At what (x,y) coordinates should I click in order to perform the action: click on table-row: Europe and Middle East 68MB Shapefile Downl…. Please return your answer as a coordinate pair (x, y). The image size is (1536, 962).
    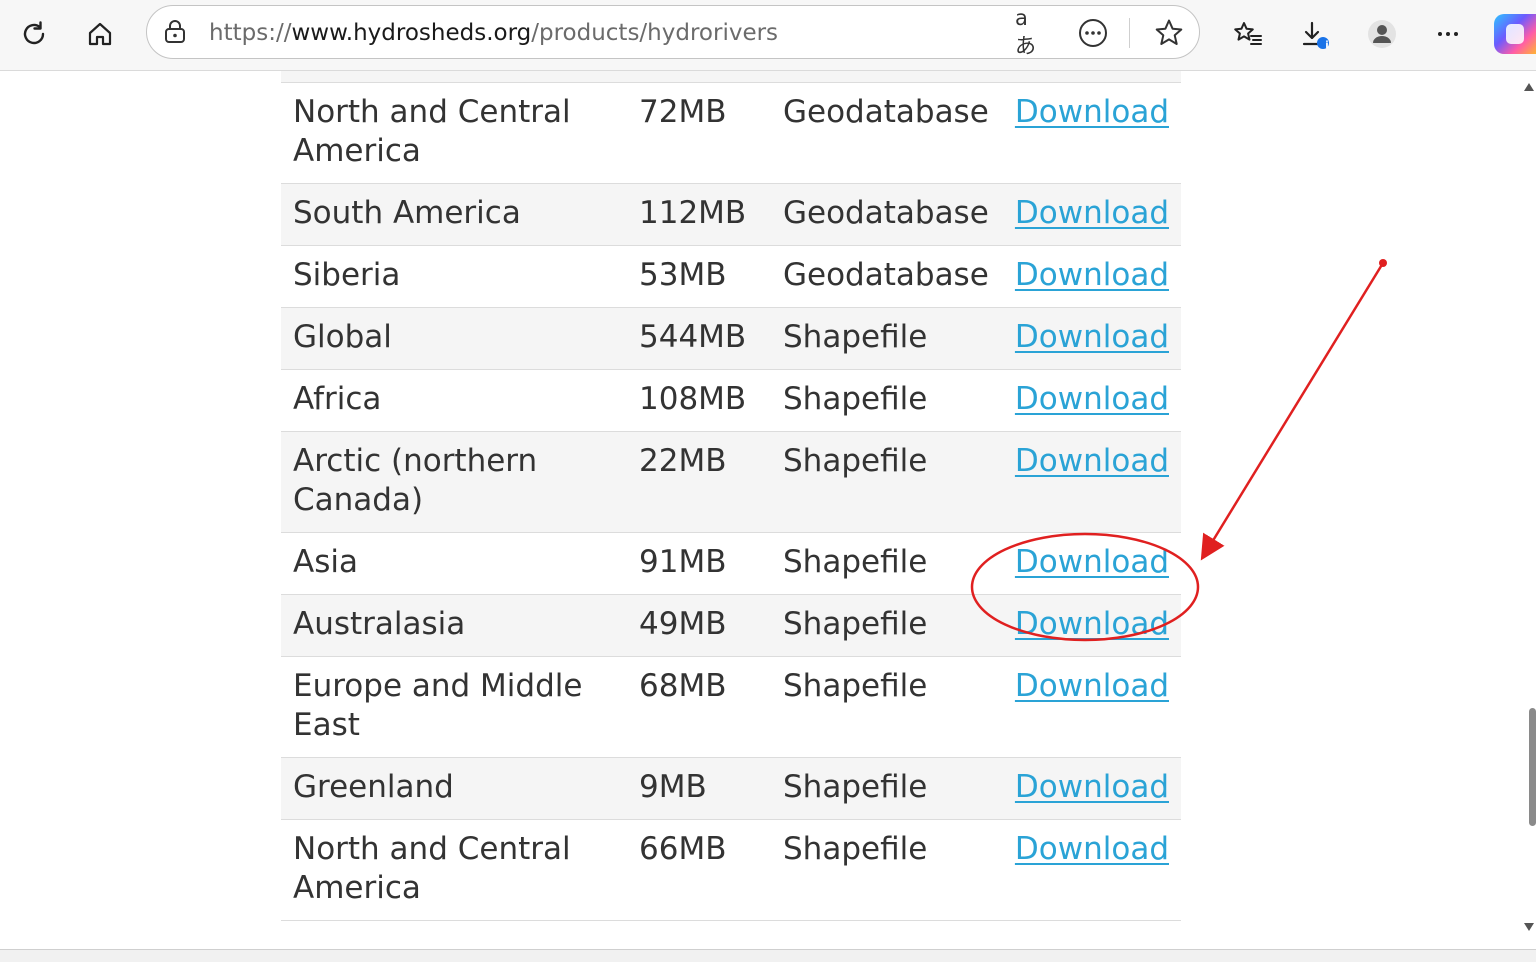
    Looking at the image, I should click on (731, 707).